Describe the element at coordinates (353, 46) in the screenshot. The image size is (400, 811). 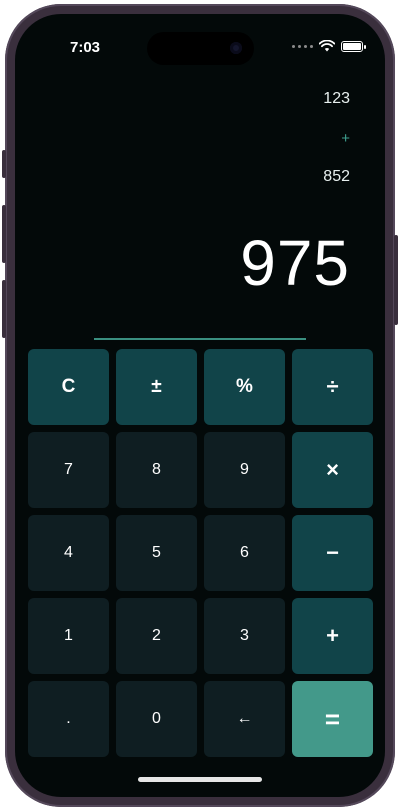
I see `battery-icon` at that location.